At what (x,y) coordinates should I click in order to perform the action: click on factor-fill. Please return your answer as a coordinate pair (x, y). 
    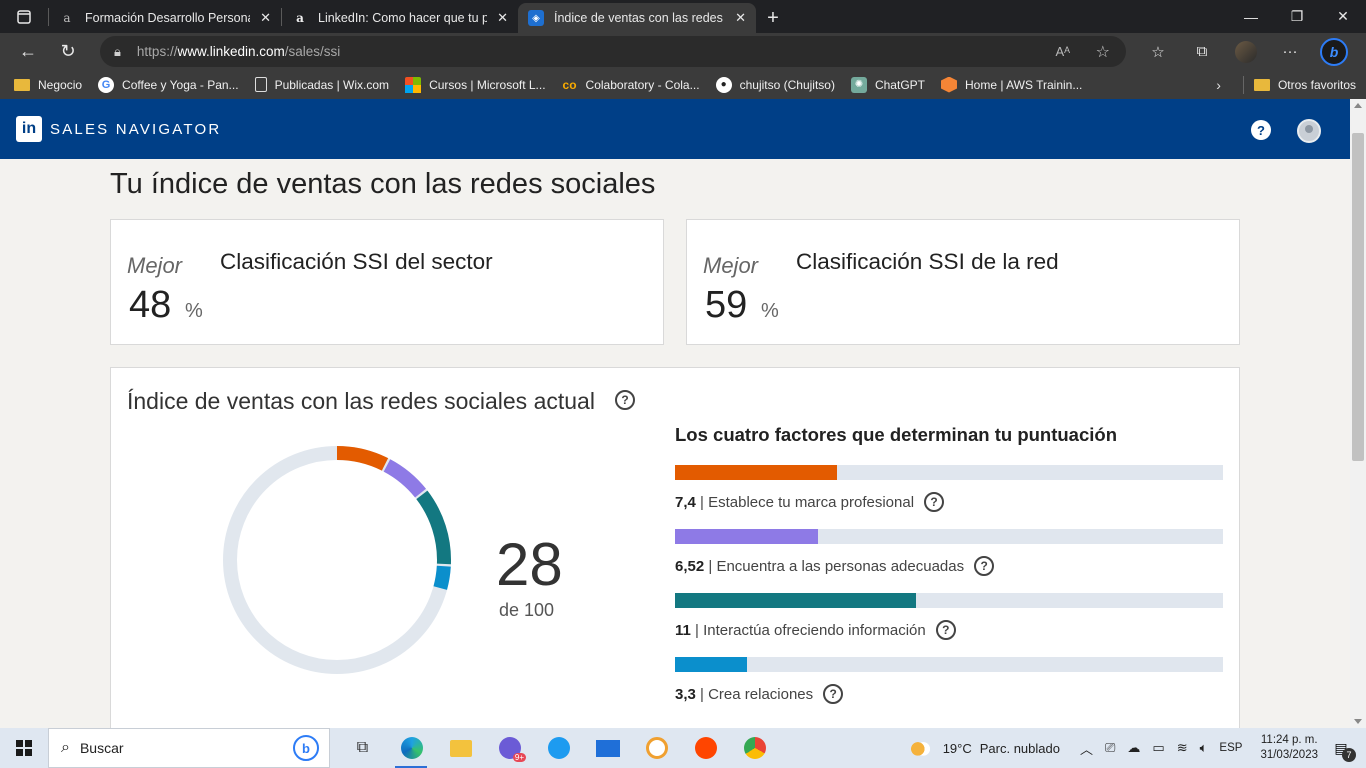
    Looking at the image, I should click on (711, 664).